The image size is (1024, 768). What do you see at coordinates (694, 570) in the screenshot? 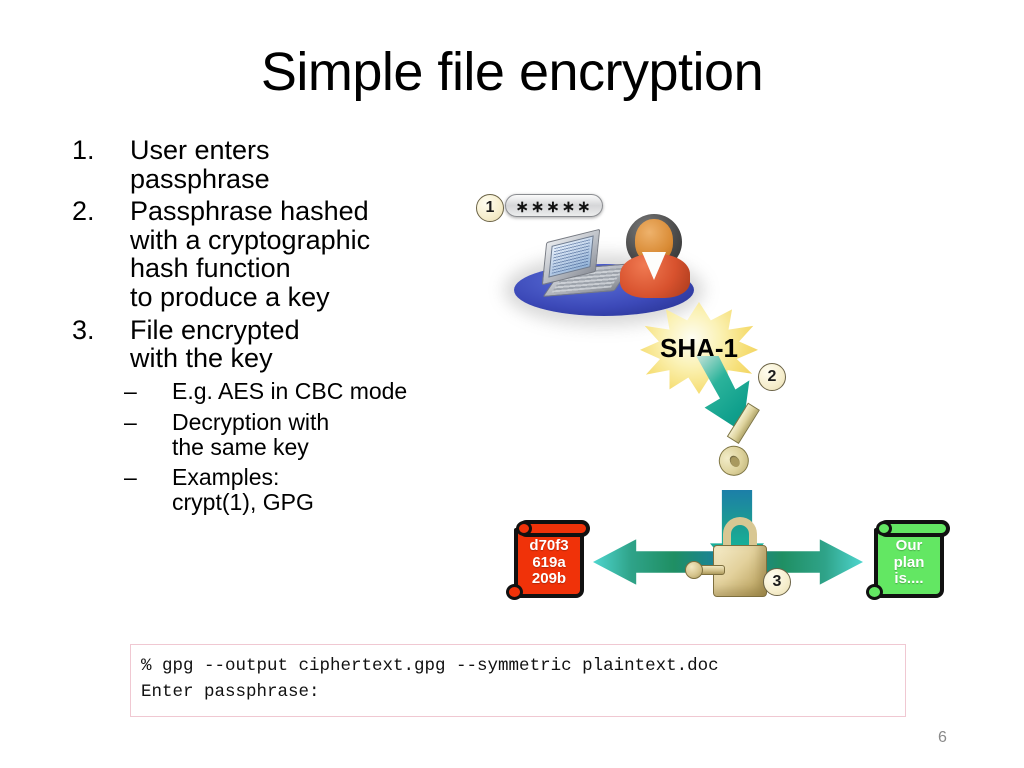
I see `padlock-inserted-key-bow` at bounding box center [694, 570].